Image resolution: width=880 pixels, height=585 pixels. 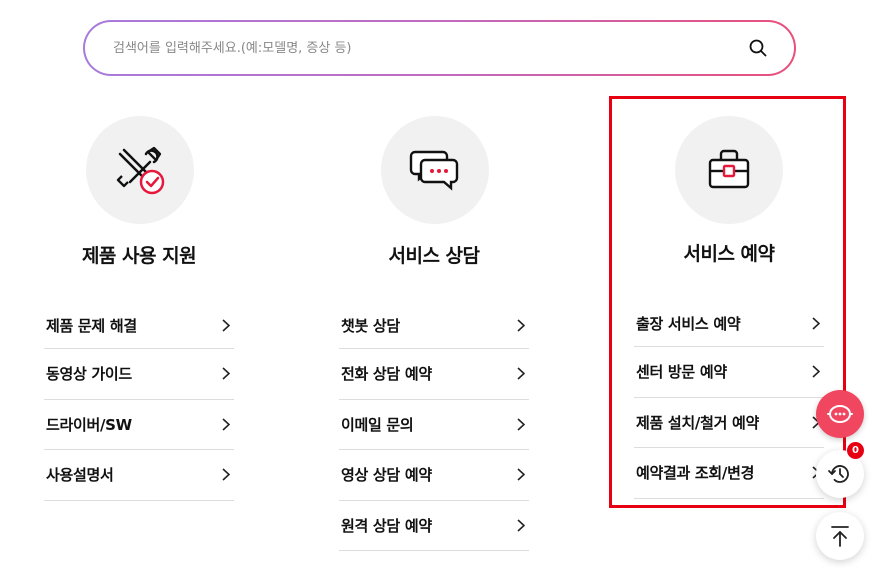 What do you see at coordinates (429, 48) in the screenshot?
I see `search-input` at bounding box center [429, 48].